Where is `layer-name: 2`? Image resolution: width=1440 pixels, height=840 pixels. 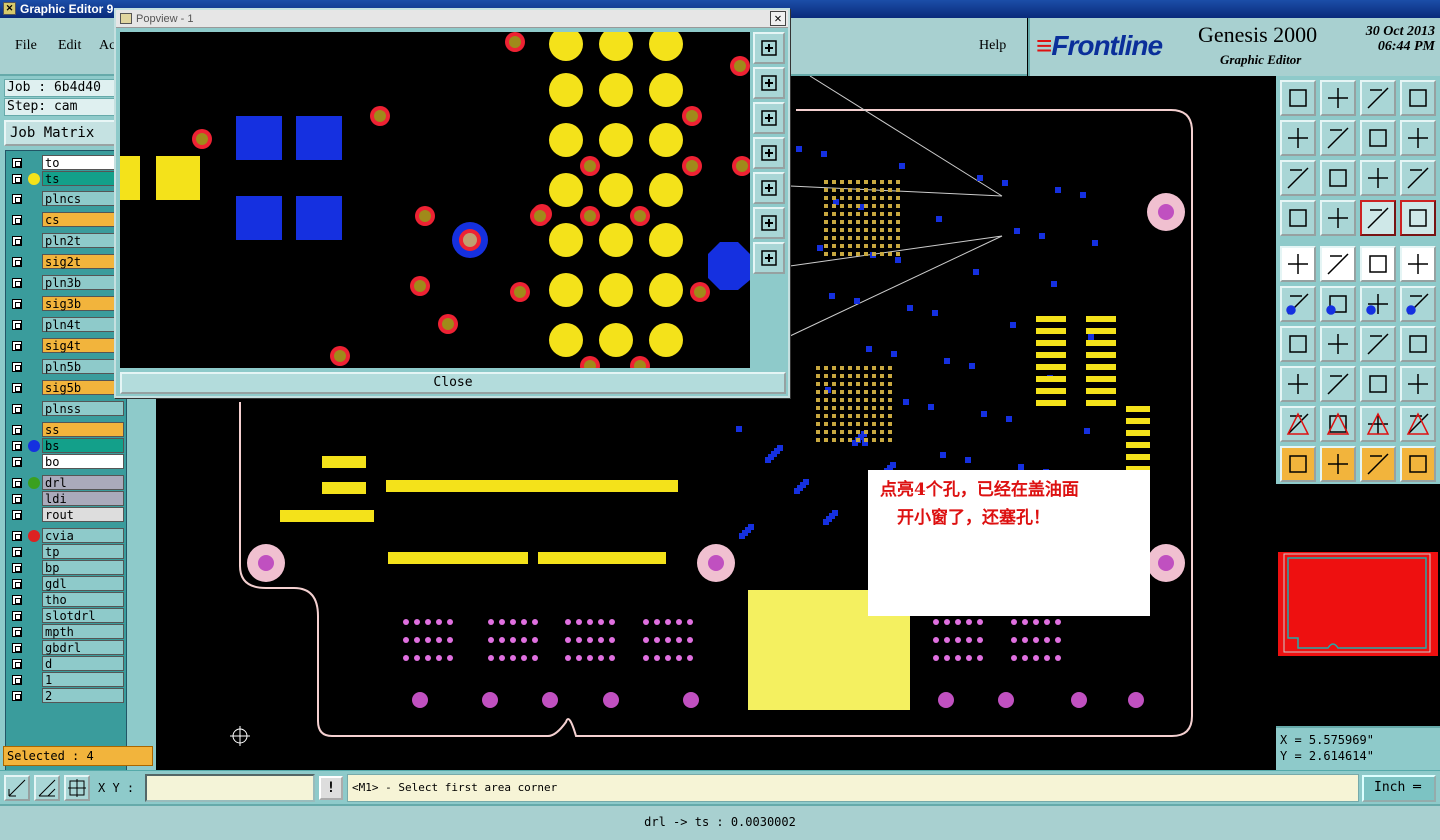 layer-name: 2 is located at coordinates (83, 695).